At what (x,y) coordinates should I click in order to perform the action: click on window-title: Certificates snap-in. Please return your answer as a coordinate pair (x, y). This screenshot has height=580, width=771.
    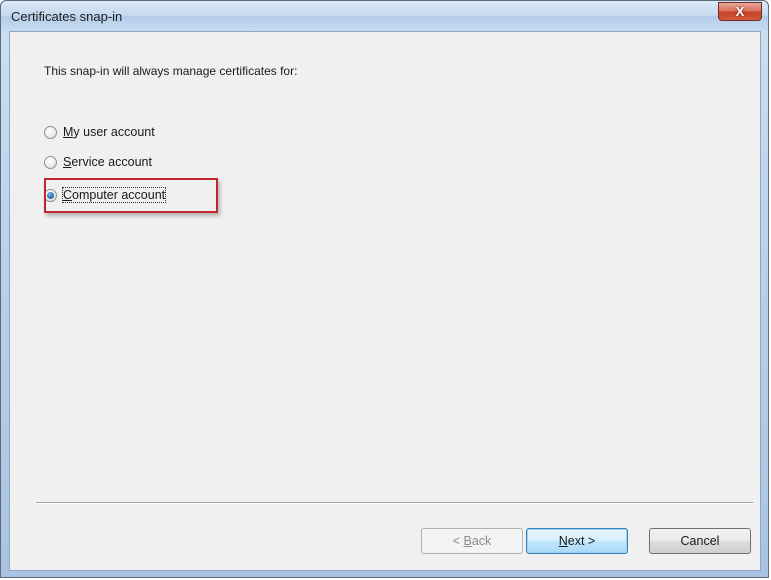
    Looking at the image, I should click on (67, 16).